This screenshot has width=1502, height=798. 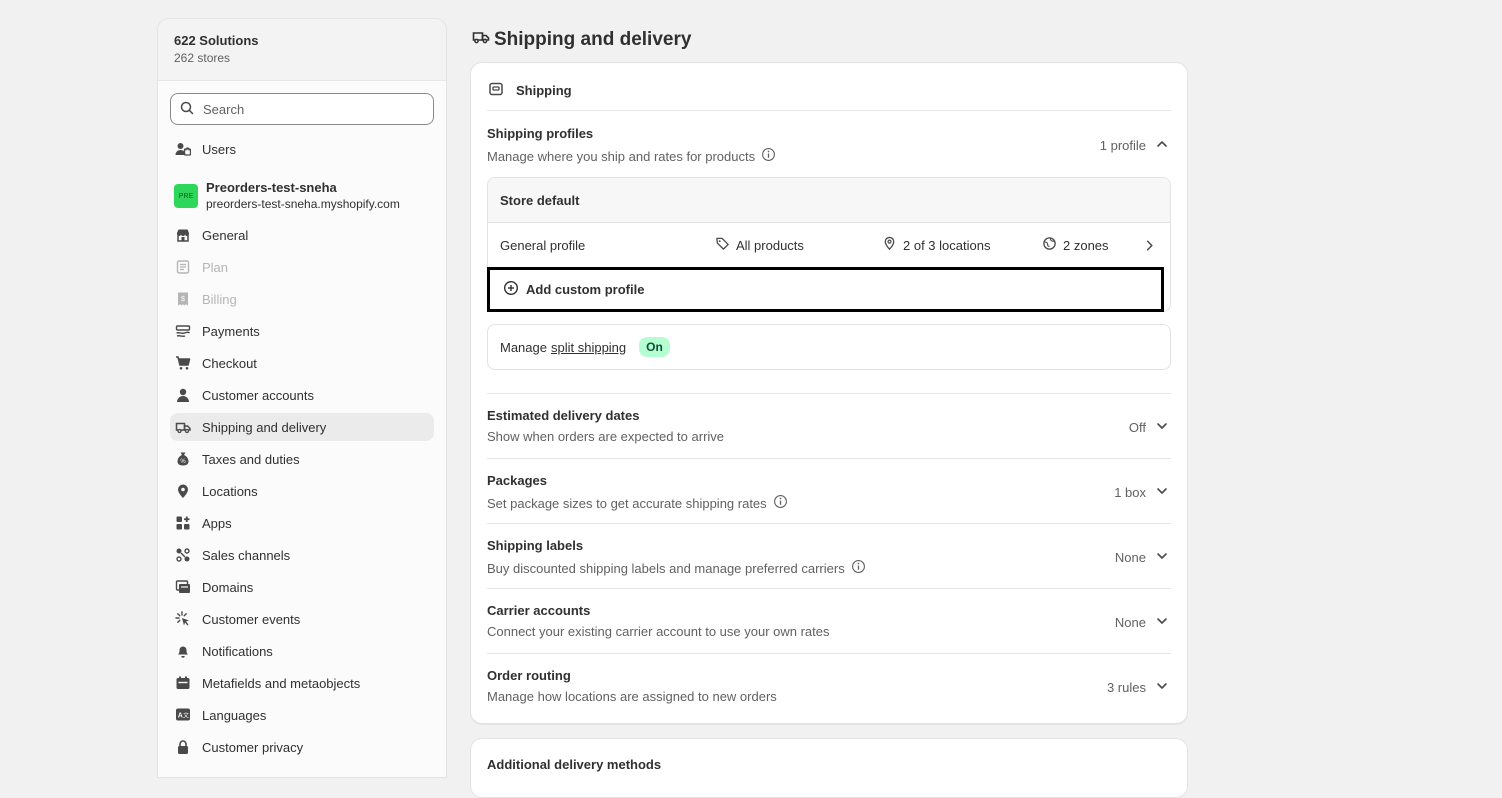 What do you see at coordinates (529, 675) in the screenshot?
I see `order-routing-title: Order routing` at bounding box center [529, 675].